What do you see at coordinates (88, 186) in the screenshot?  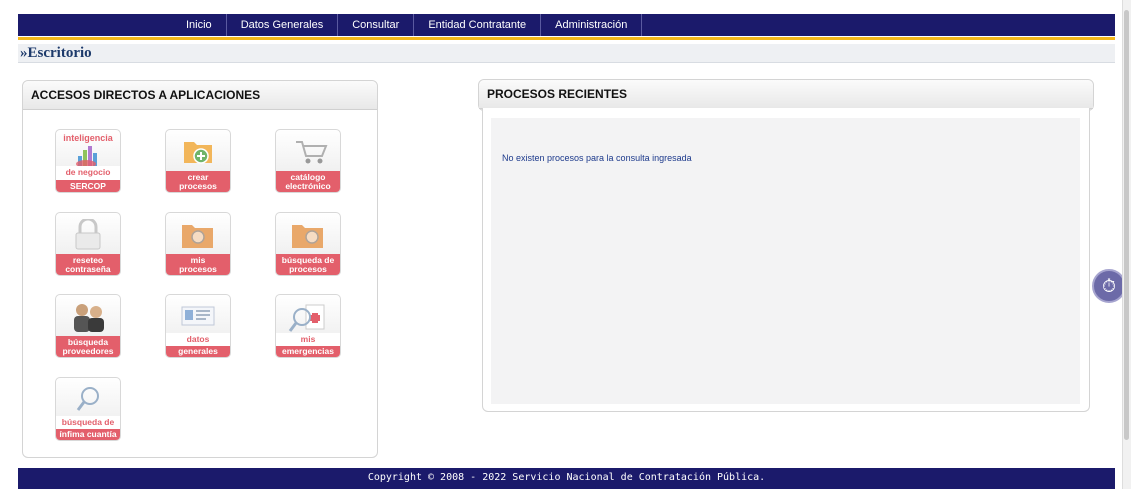 I see `app-label-band: SERCOP` at bounding box center [88, 186].